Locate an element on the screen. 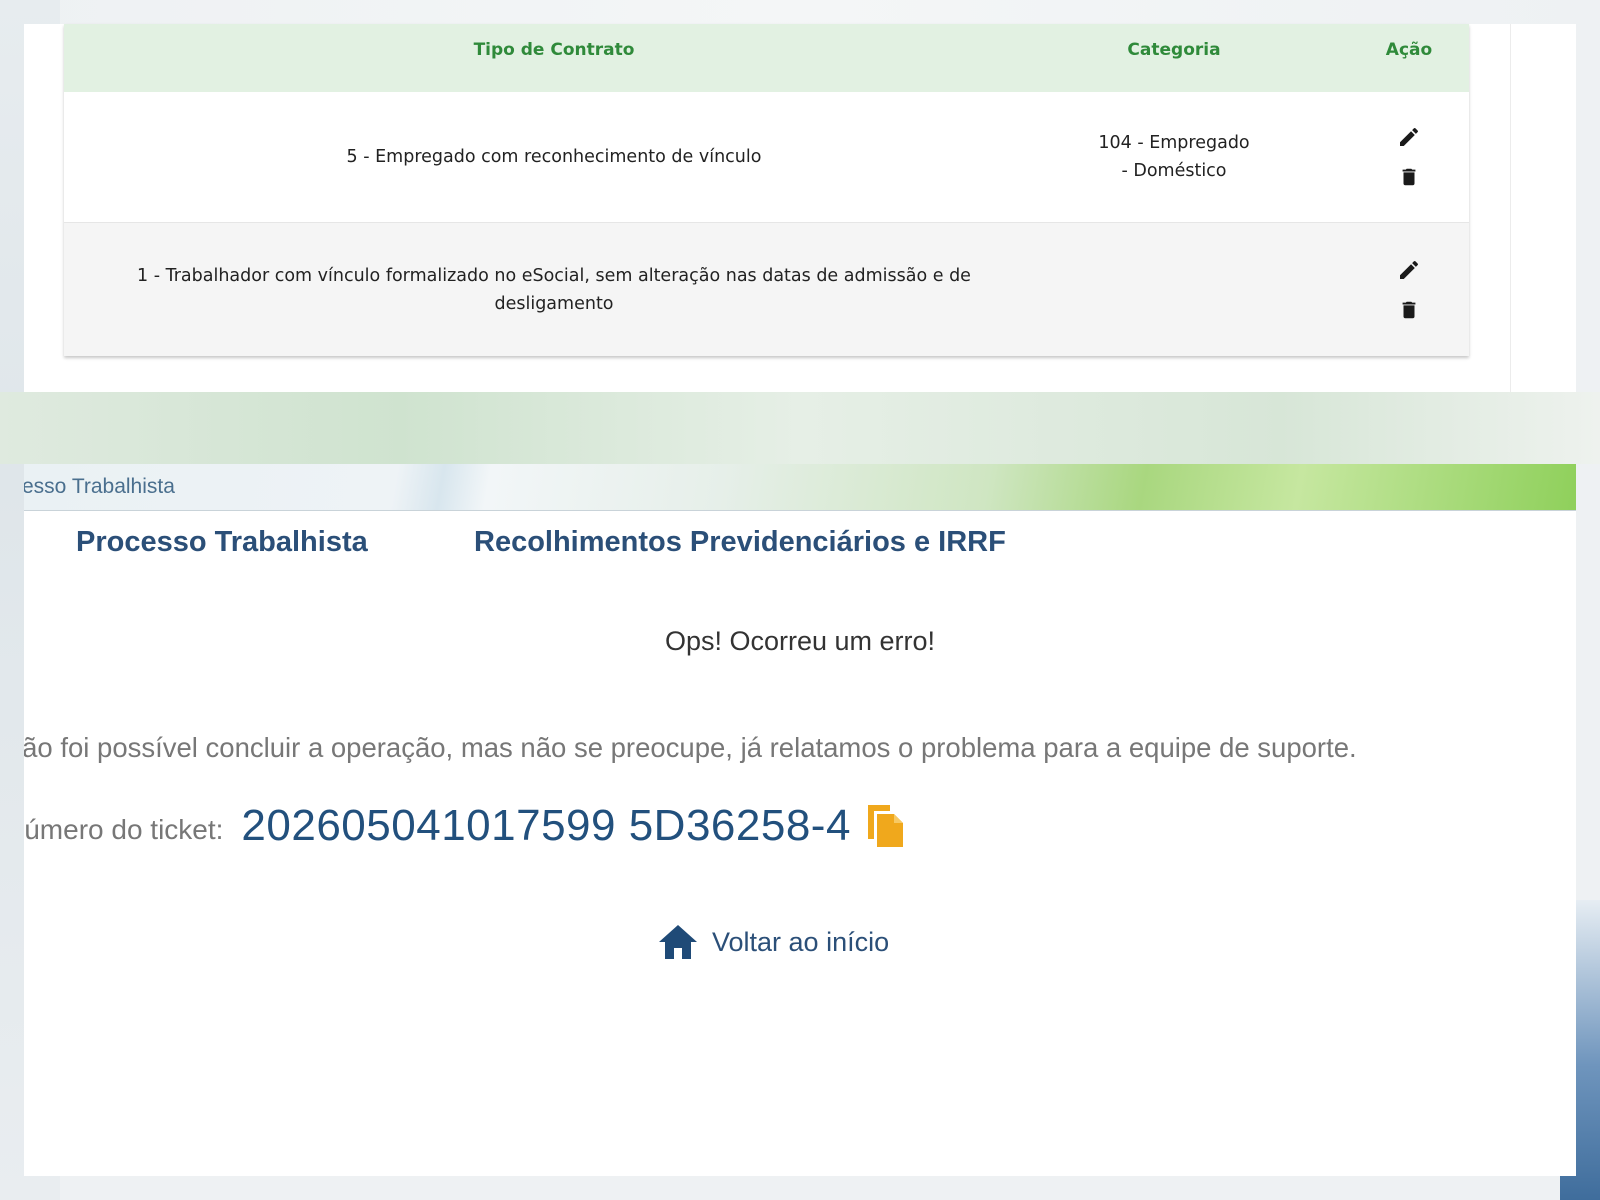 The width and height of the screenshot is (1600, 1200). ticket-label: lúmero do ticket: is located at coordinates (124, 829).